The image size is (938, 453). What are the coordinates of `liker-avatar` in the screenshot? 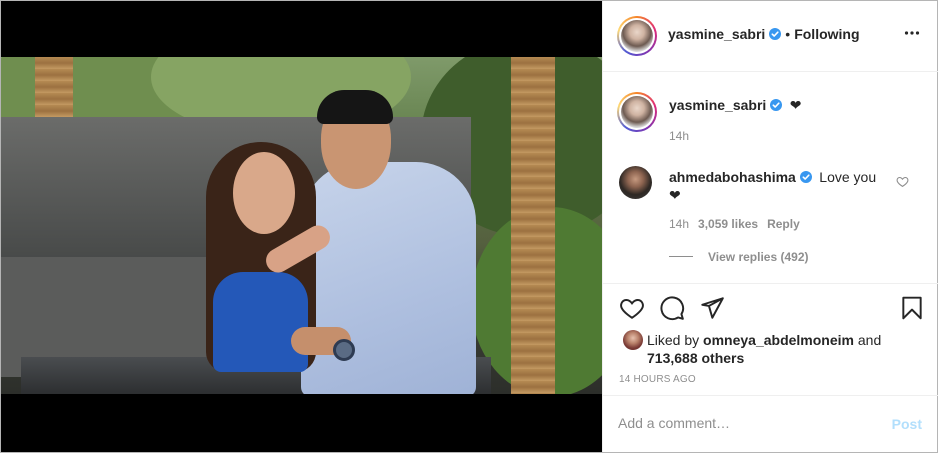 It's located at (633, 340).